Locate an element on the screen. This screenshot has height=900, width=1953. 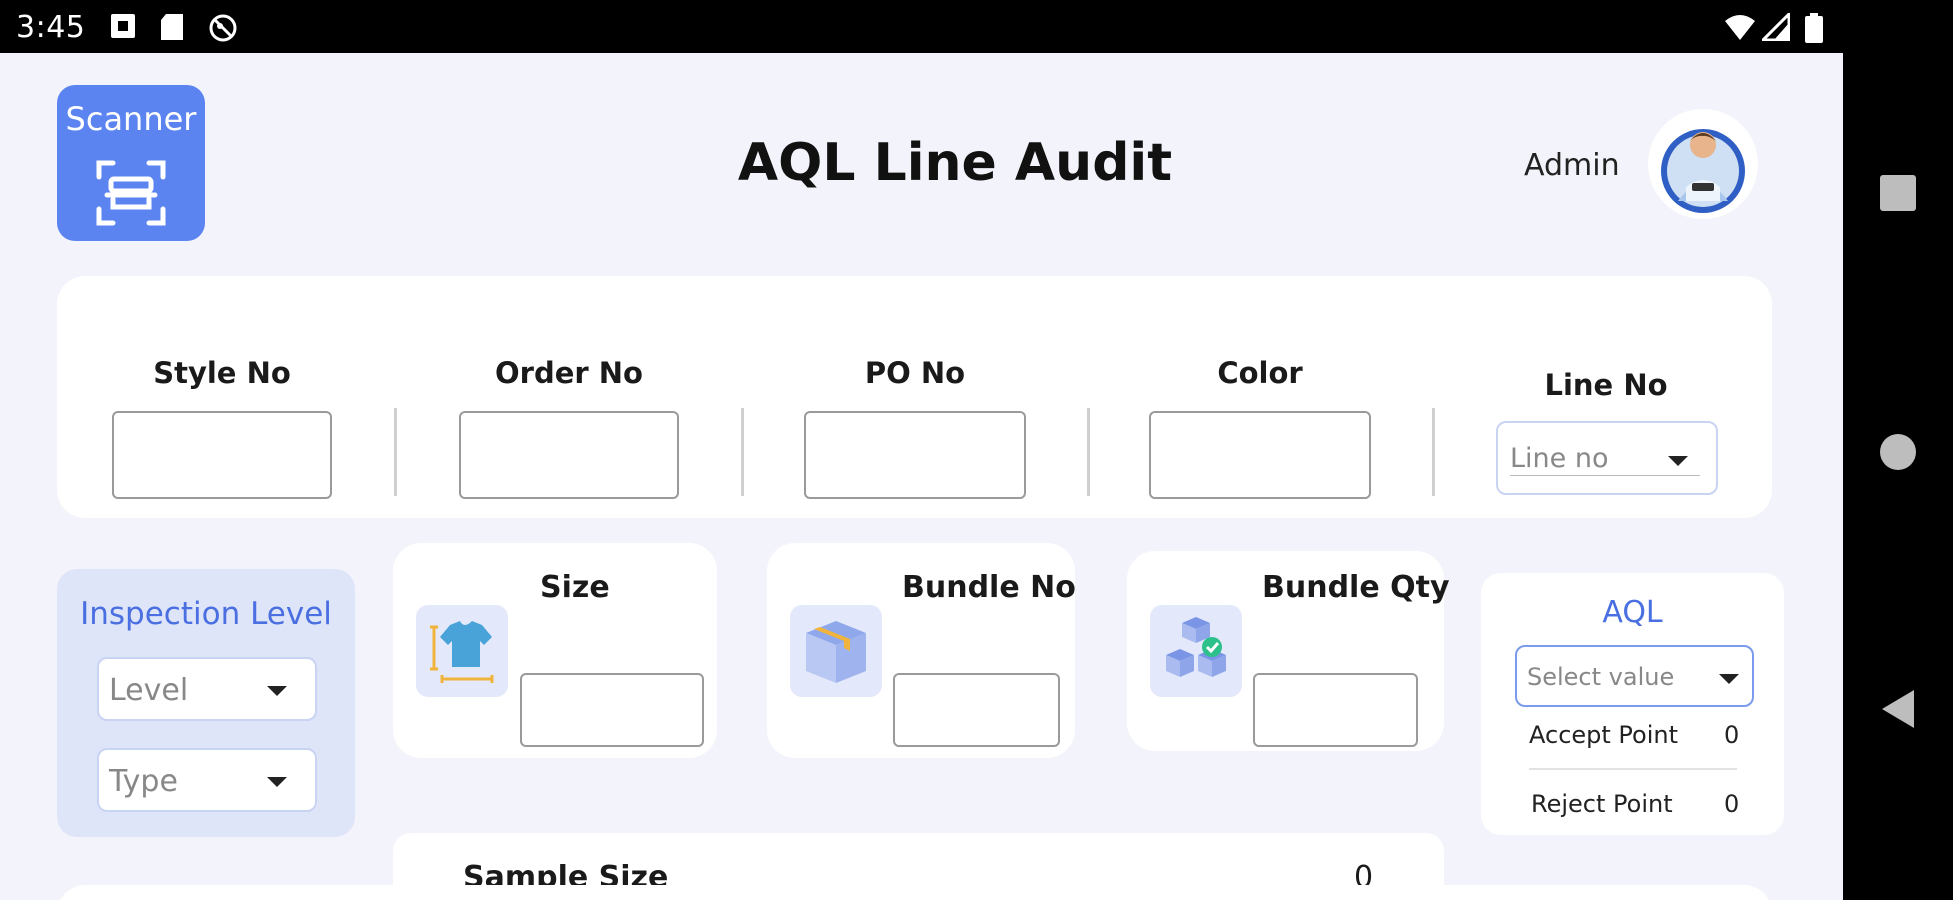
inspection-level-panel: Inspection Level Level Type is located at coordinates (206, 703).